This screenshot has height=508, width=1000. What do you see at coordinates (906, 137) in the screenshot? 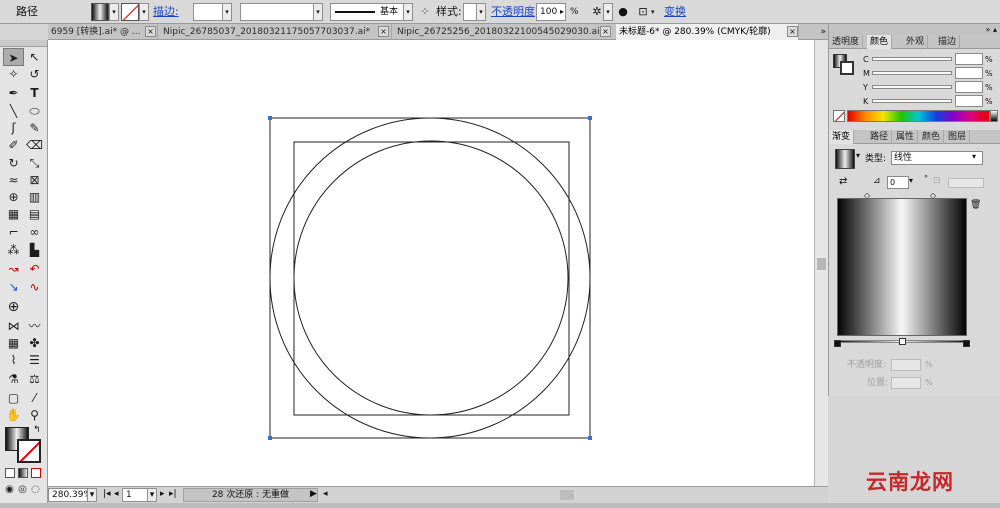
I see `tab-attributes: 属性` at bounding box center [906, 137].